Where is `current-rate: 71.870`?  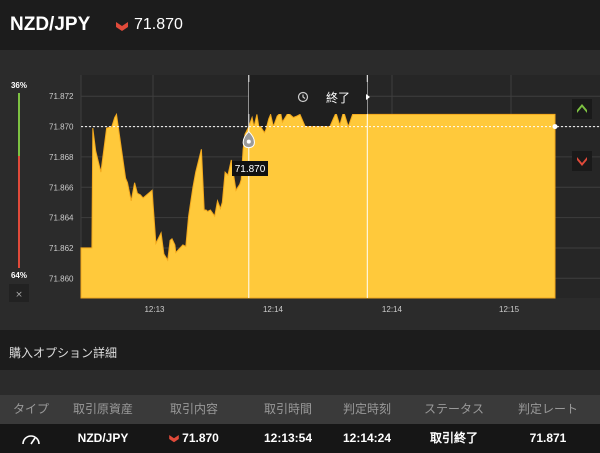 current-rate: 71.870 is located at coordinates (158, 24).